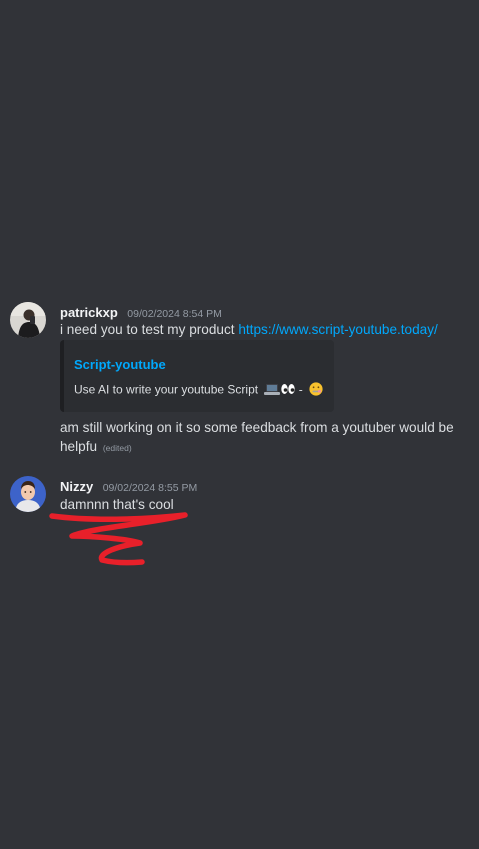 This screenshot has width=479, height=849. I want to click on message-header: Nizzy 09/02/2024 8:55 PM, so click(128, 487).